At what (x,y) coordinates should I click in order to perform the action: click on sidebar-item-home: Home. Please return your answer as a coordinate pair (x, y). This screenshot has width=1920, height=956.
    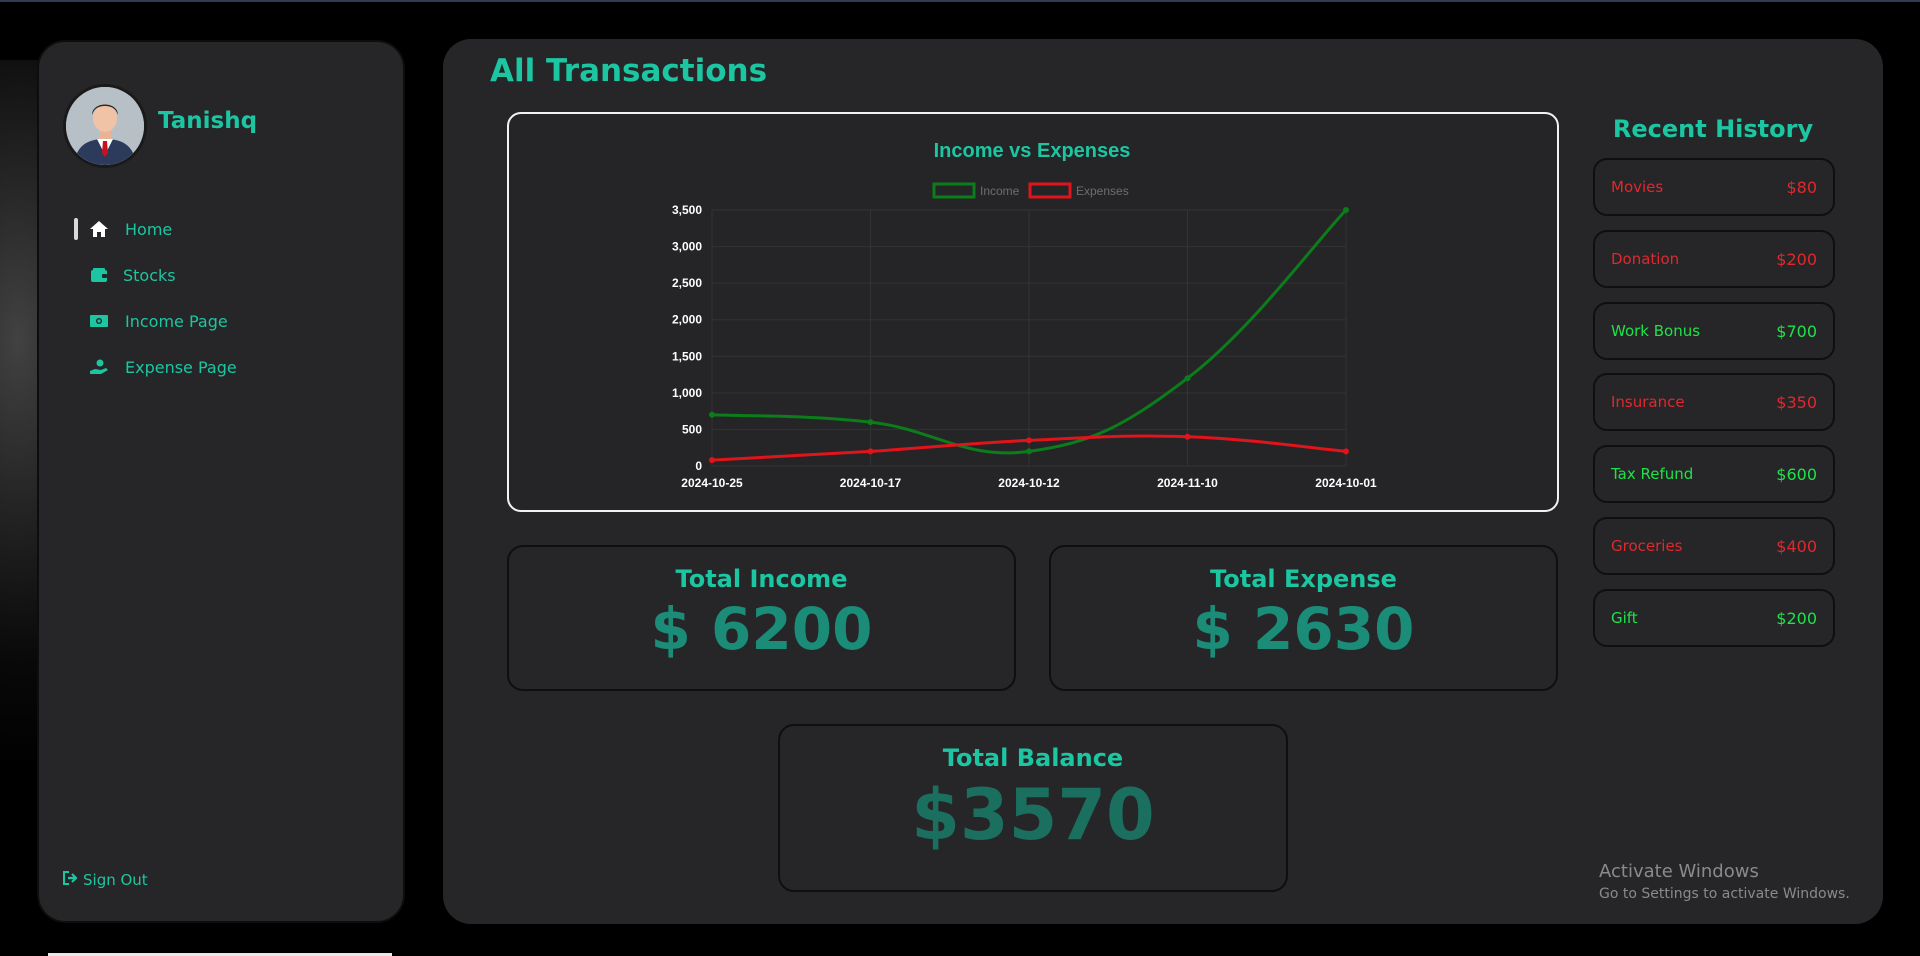
    Looking at the image, I should click on (129, 229).